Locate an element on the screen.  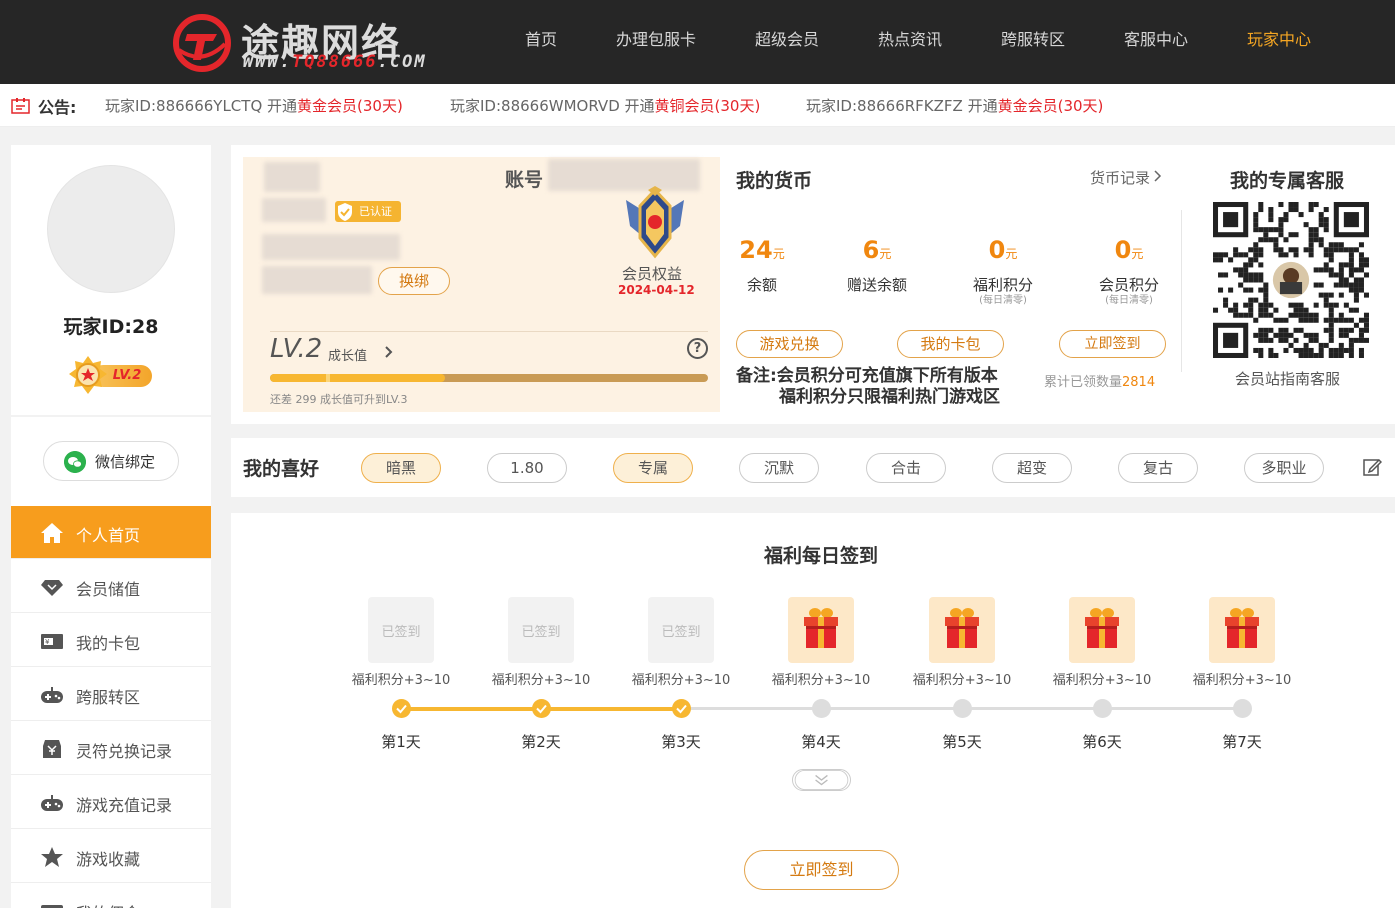
wallet-icon is located at coordinates (52, 906).